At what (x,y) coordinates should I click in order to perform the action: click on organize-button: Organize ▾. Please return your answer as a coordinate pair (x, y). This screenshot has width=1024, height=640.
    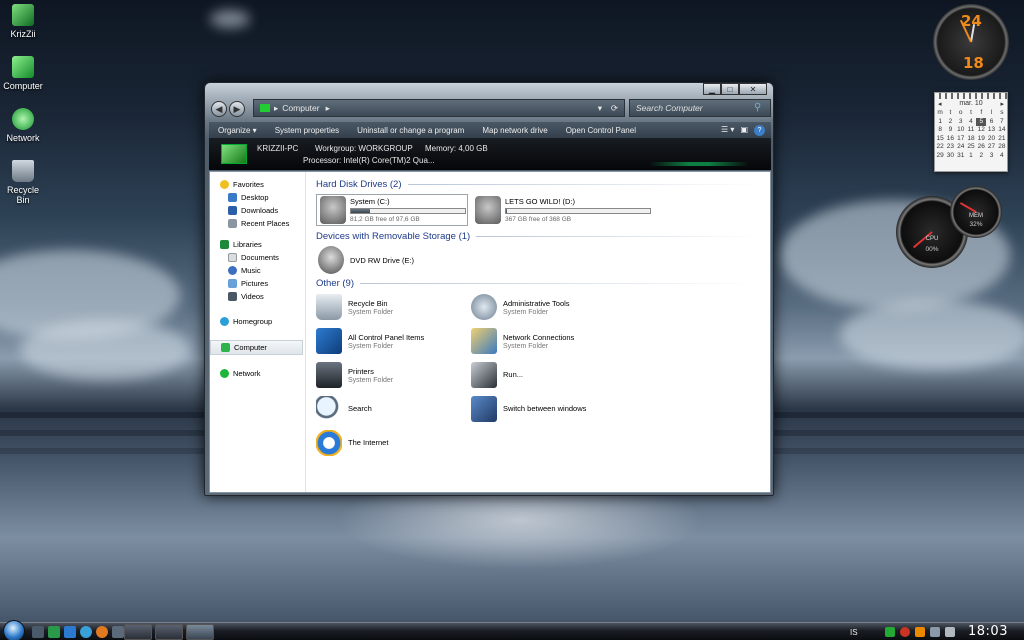
    Looking at the image, I should click on (237, 130).